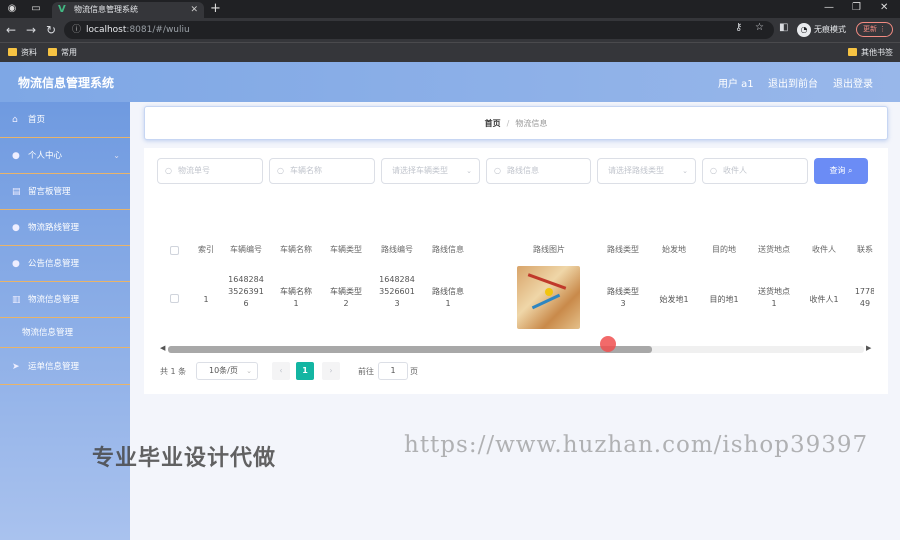  I want to click on th-index: 索引, so click(206, 249).